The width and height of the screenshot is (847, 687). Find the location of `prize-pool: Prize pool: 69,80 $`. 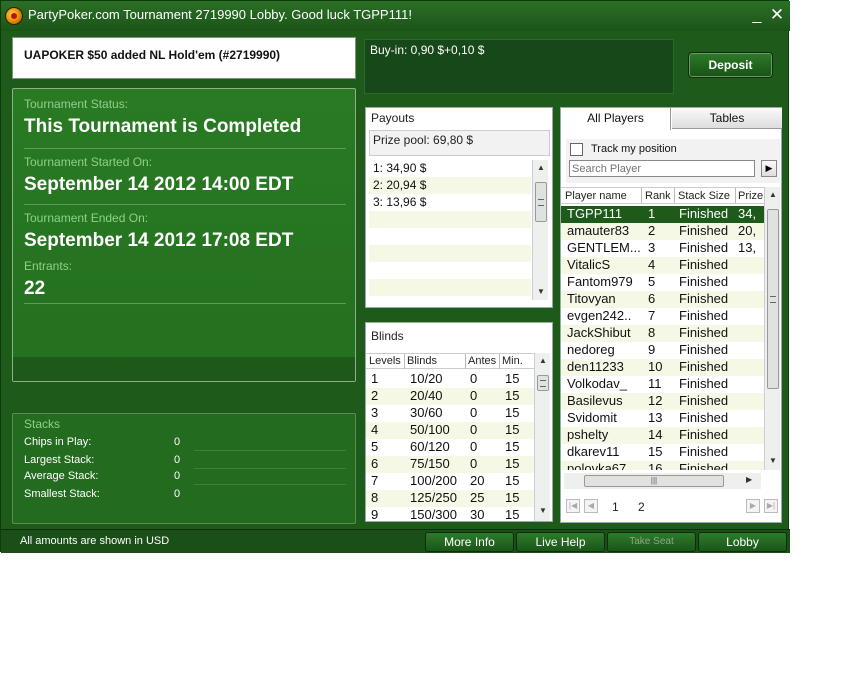

prize-pool: Prize pool: 69,80 $ is located at coordinates (459, 143).